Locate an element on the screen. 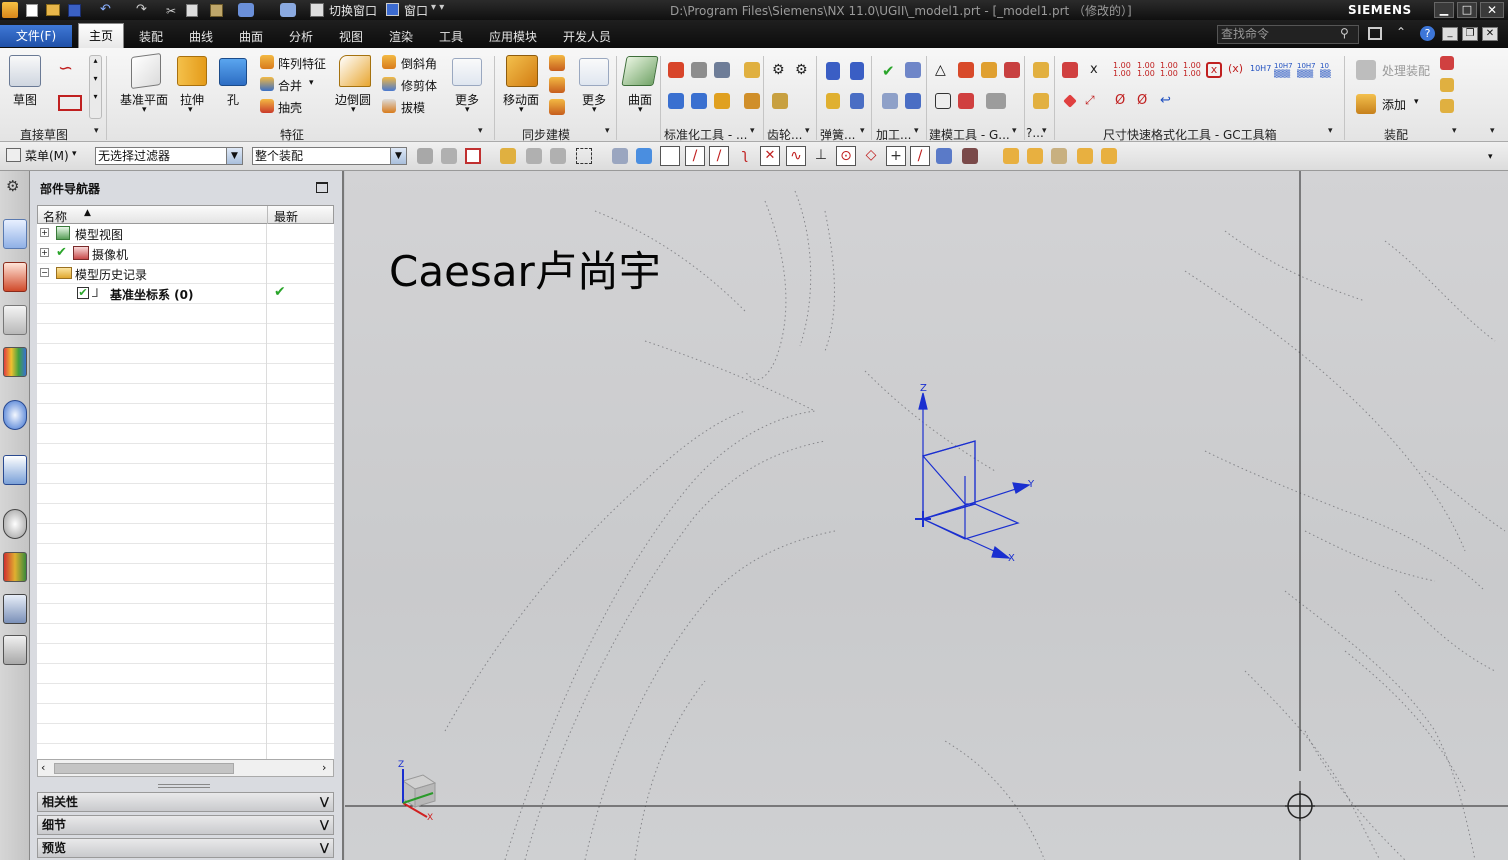  selection-filter-select: 无选择过滤器 ▼ is located at coordinates (169, 156).